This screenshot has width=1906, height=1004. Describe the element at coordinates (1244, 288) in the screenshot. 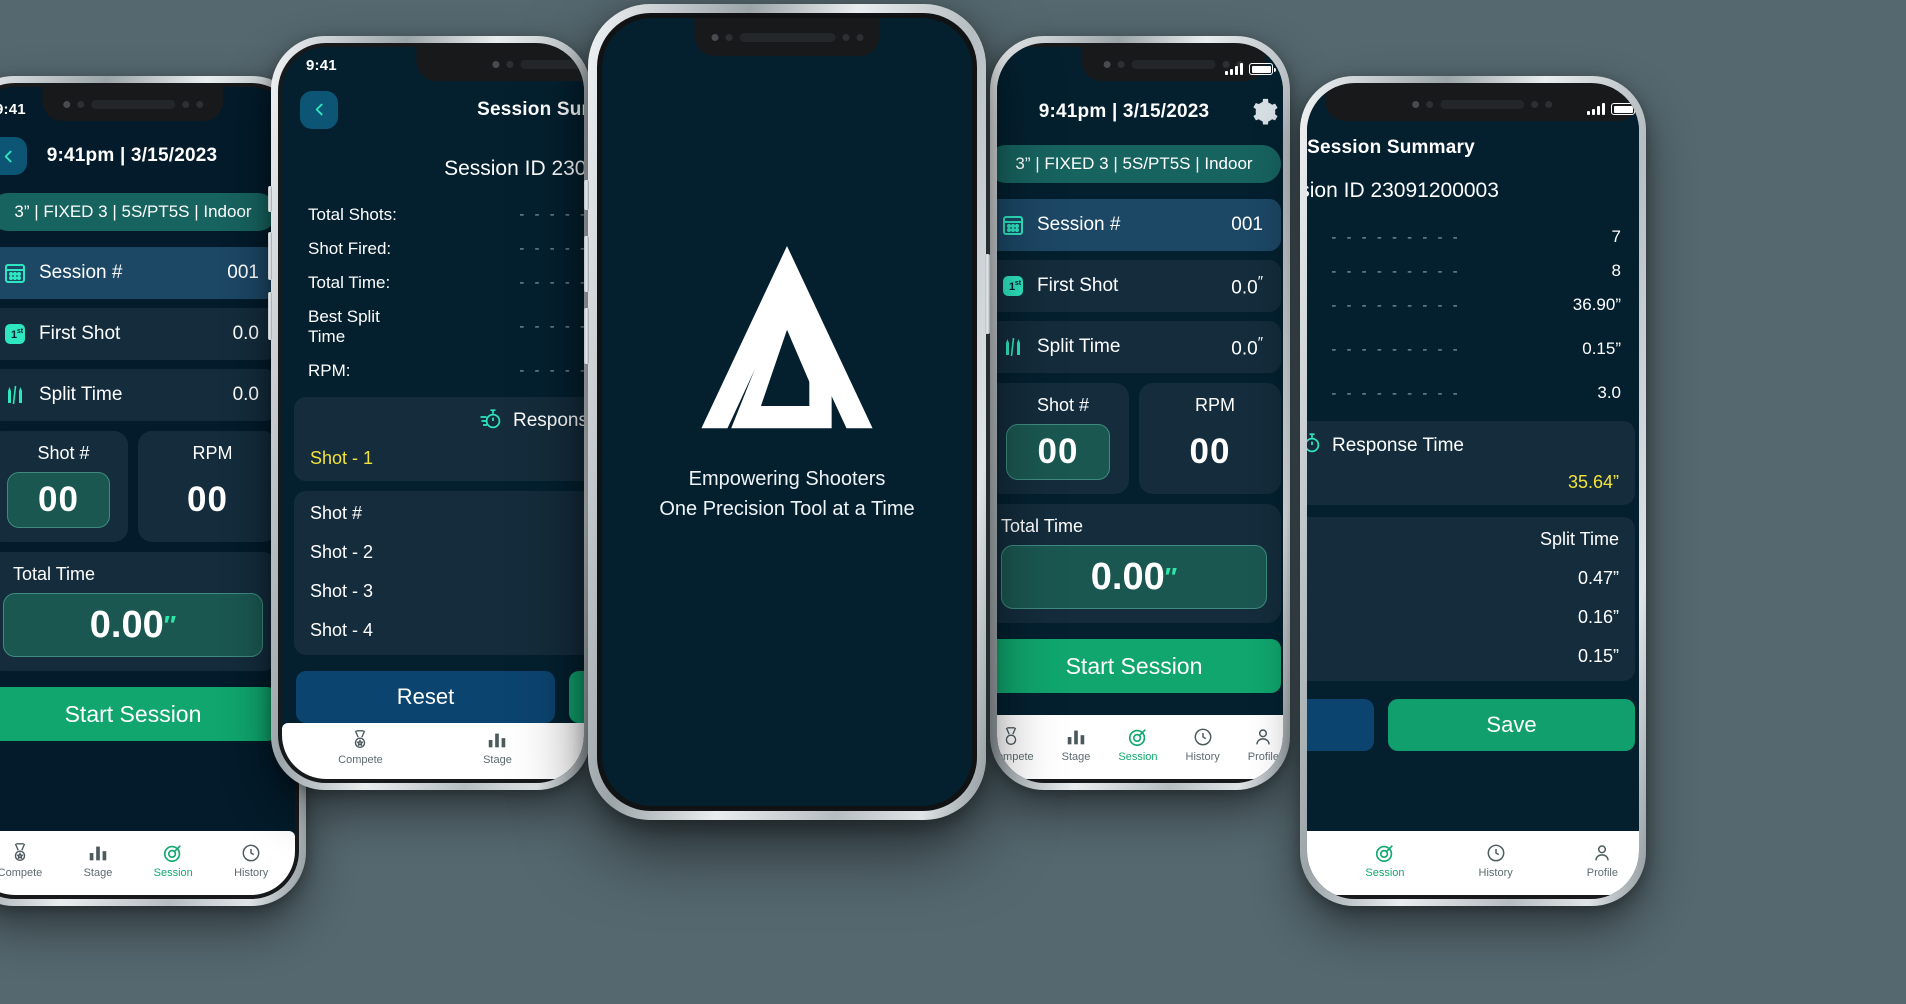

I see `row-number: 0.0` at that location.